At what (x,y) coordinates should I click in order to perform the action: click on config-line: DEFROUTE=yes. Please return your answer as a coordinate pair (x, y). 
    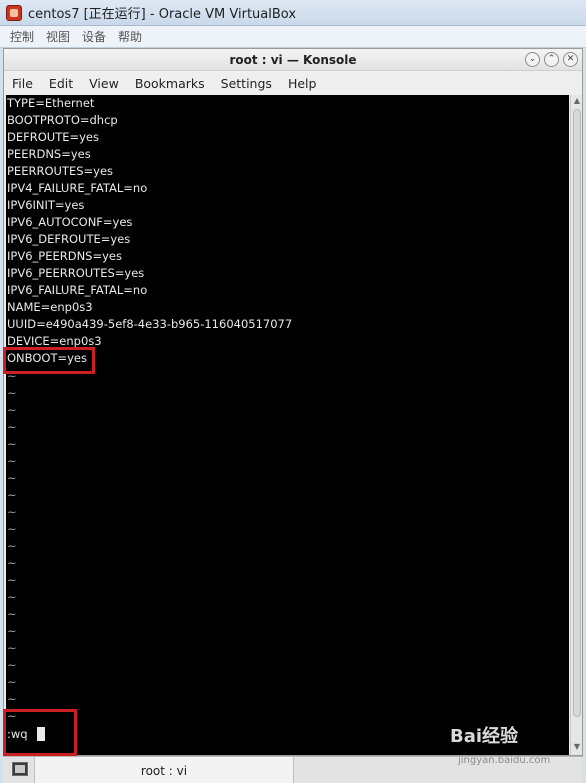
    Looking at the image, I should click on (53, 137).